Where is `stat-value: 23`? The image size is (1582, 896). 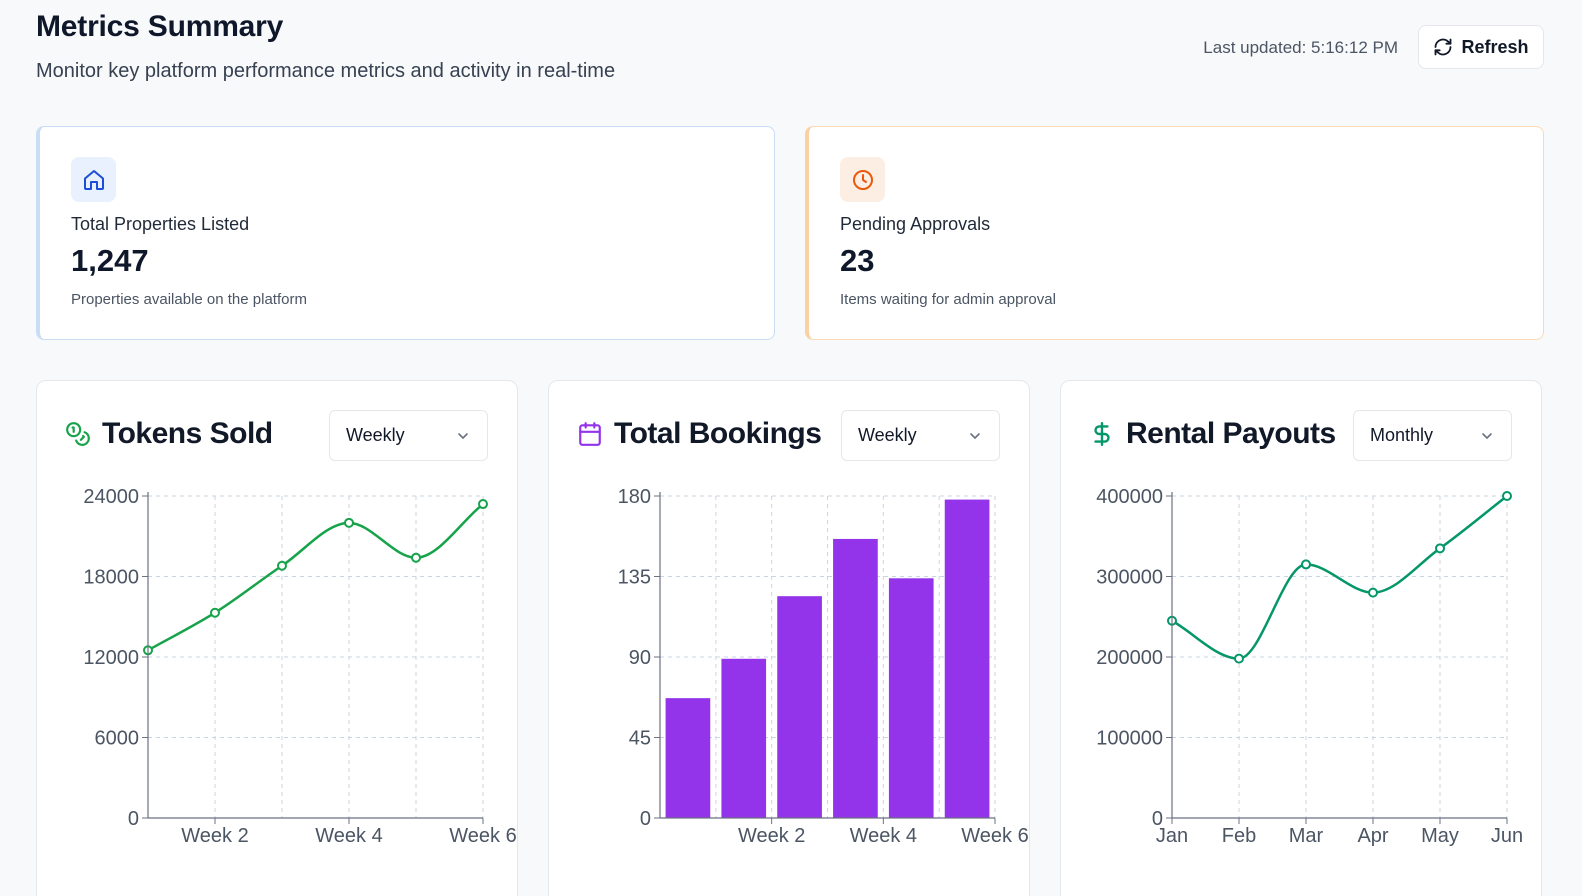 stat-value: 23 is located at coordinates (857, 260).